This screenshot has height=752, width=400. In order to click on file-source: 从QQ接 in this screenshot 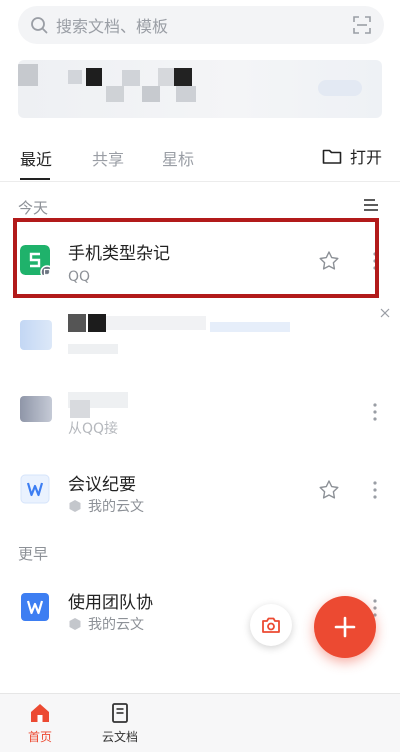, I will do `click(93, 429)`.